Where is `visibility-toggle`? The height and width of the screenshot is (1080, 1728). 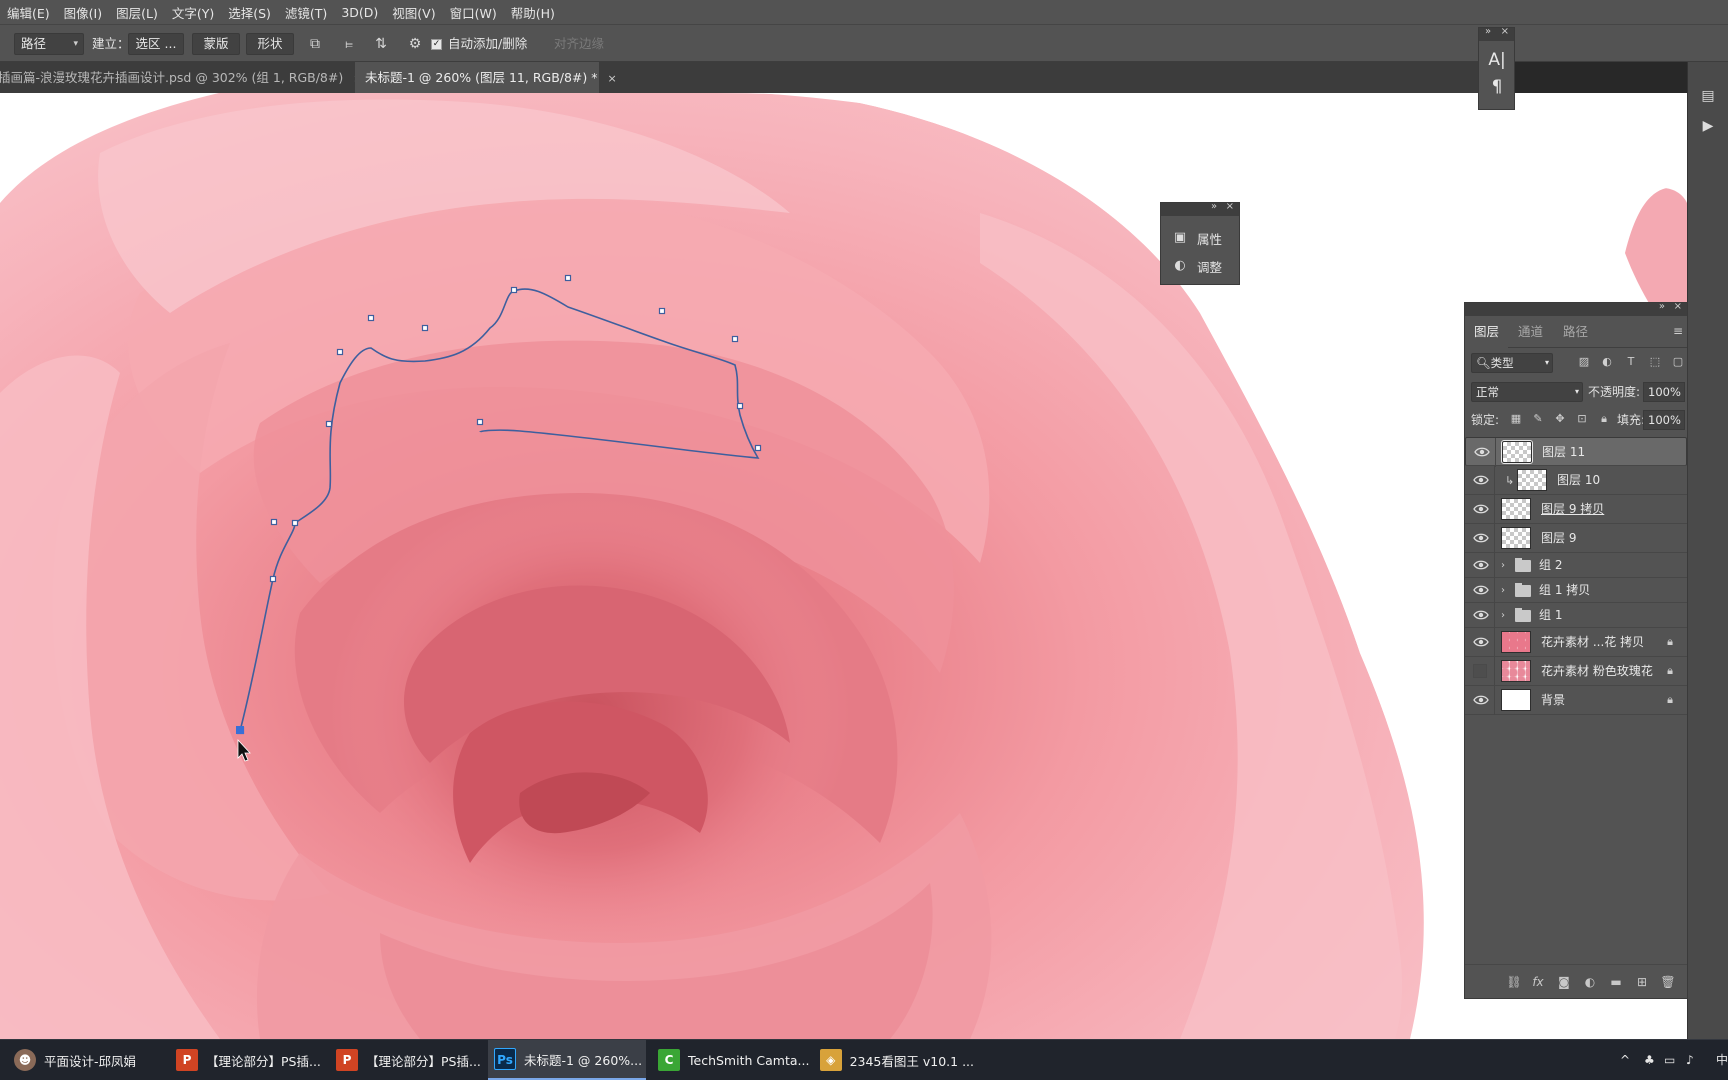 visibility-toggle is located at coordinates (1480, 671).